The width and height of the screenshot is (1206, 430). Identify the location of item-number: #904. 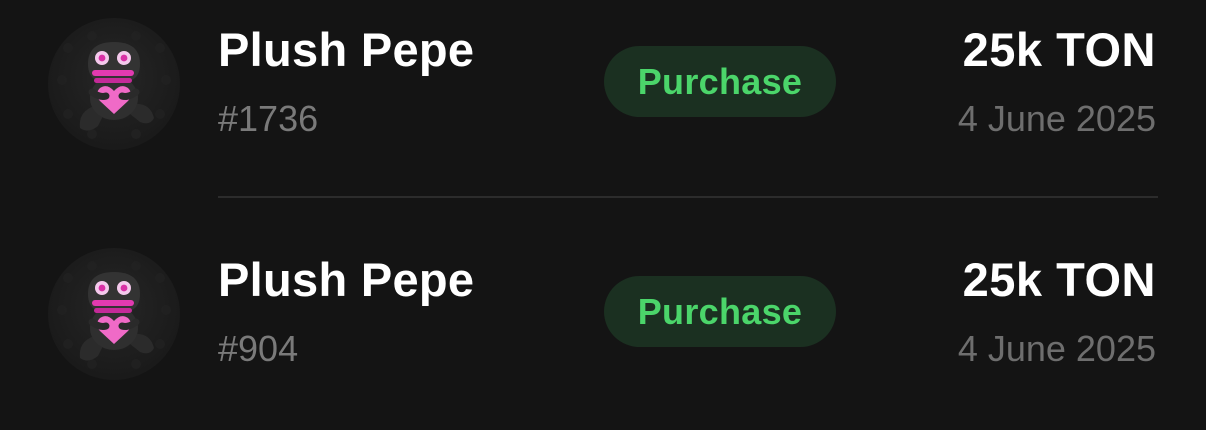
(258, 348).